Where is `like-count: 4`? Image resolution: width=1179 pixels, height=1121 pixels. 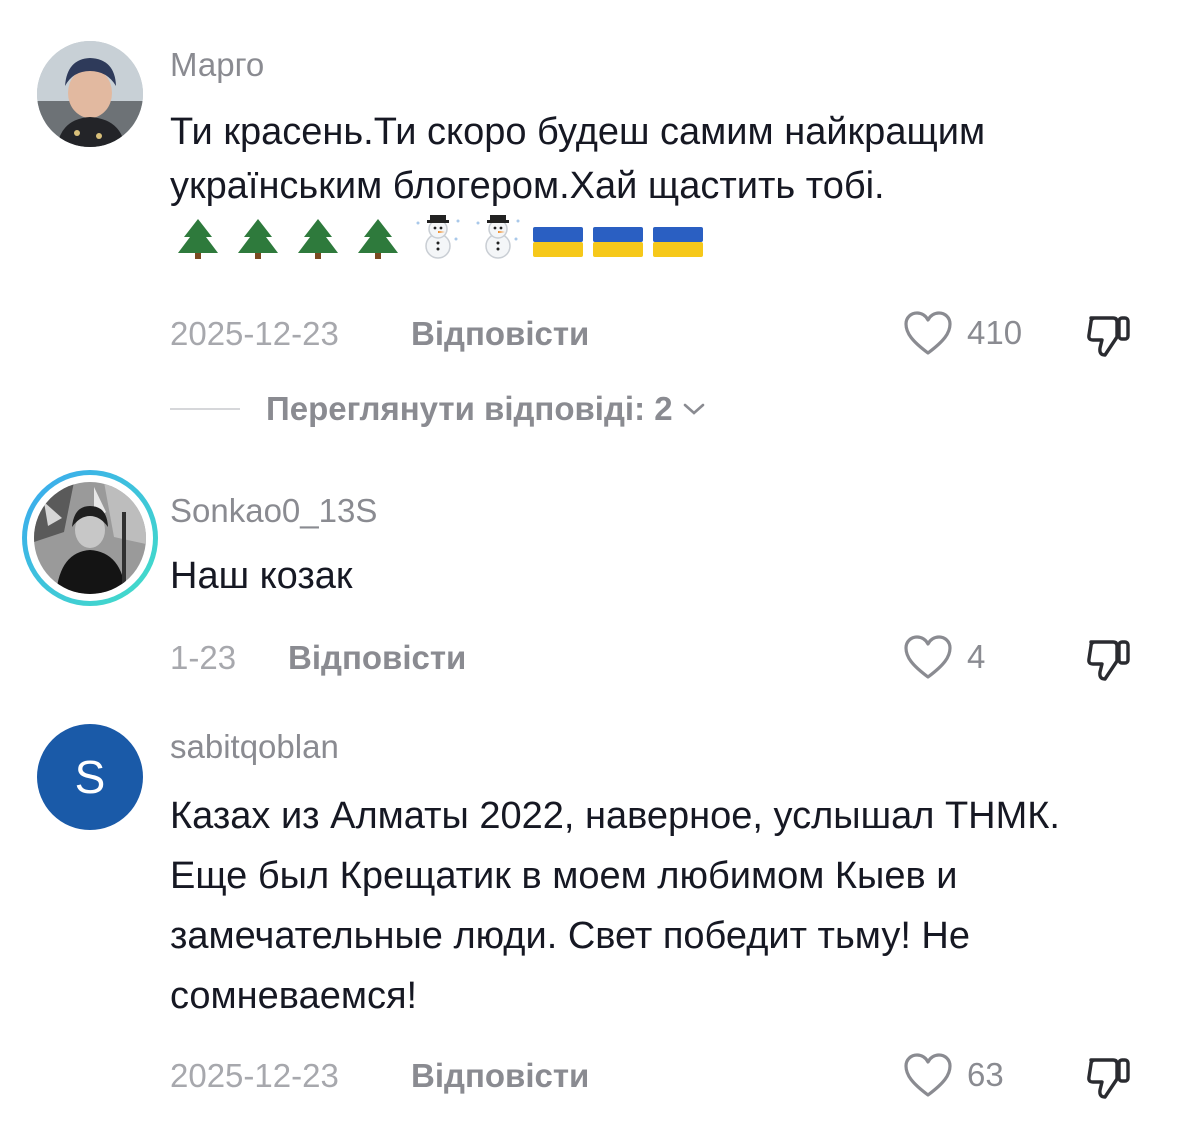
like-count: 4 is located at coordinates (976, 656).